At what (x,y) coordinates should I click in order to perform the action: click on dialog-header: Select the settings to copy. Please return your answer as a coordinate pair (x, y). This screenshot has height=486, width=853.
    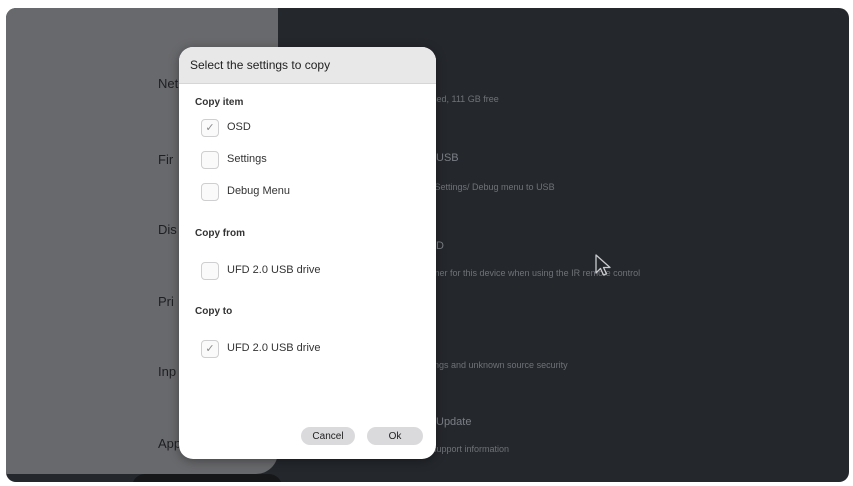
    Looking at the image, I should click on (307, 65).